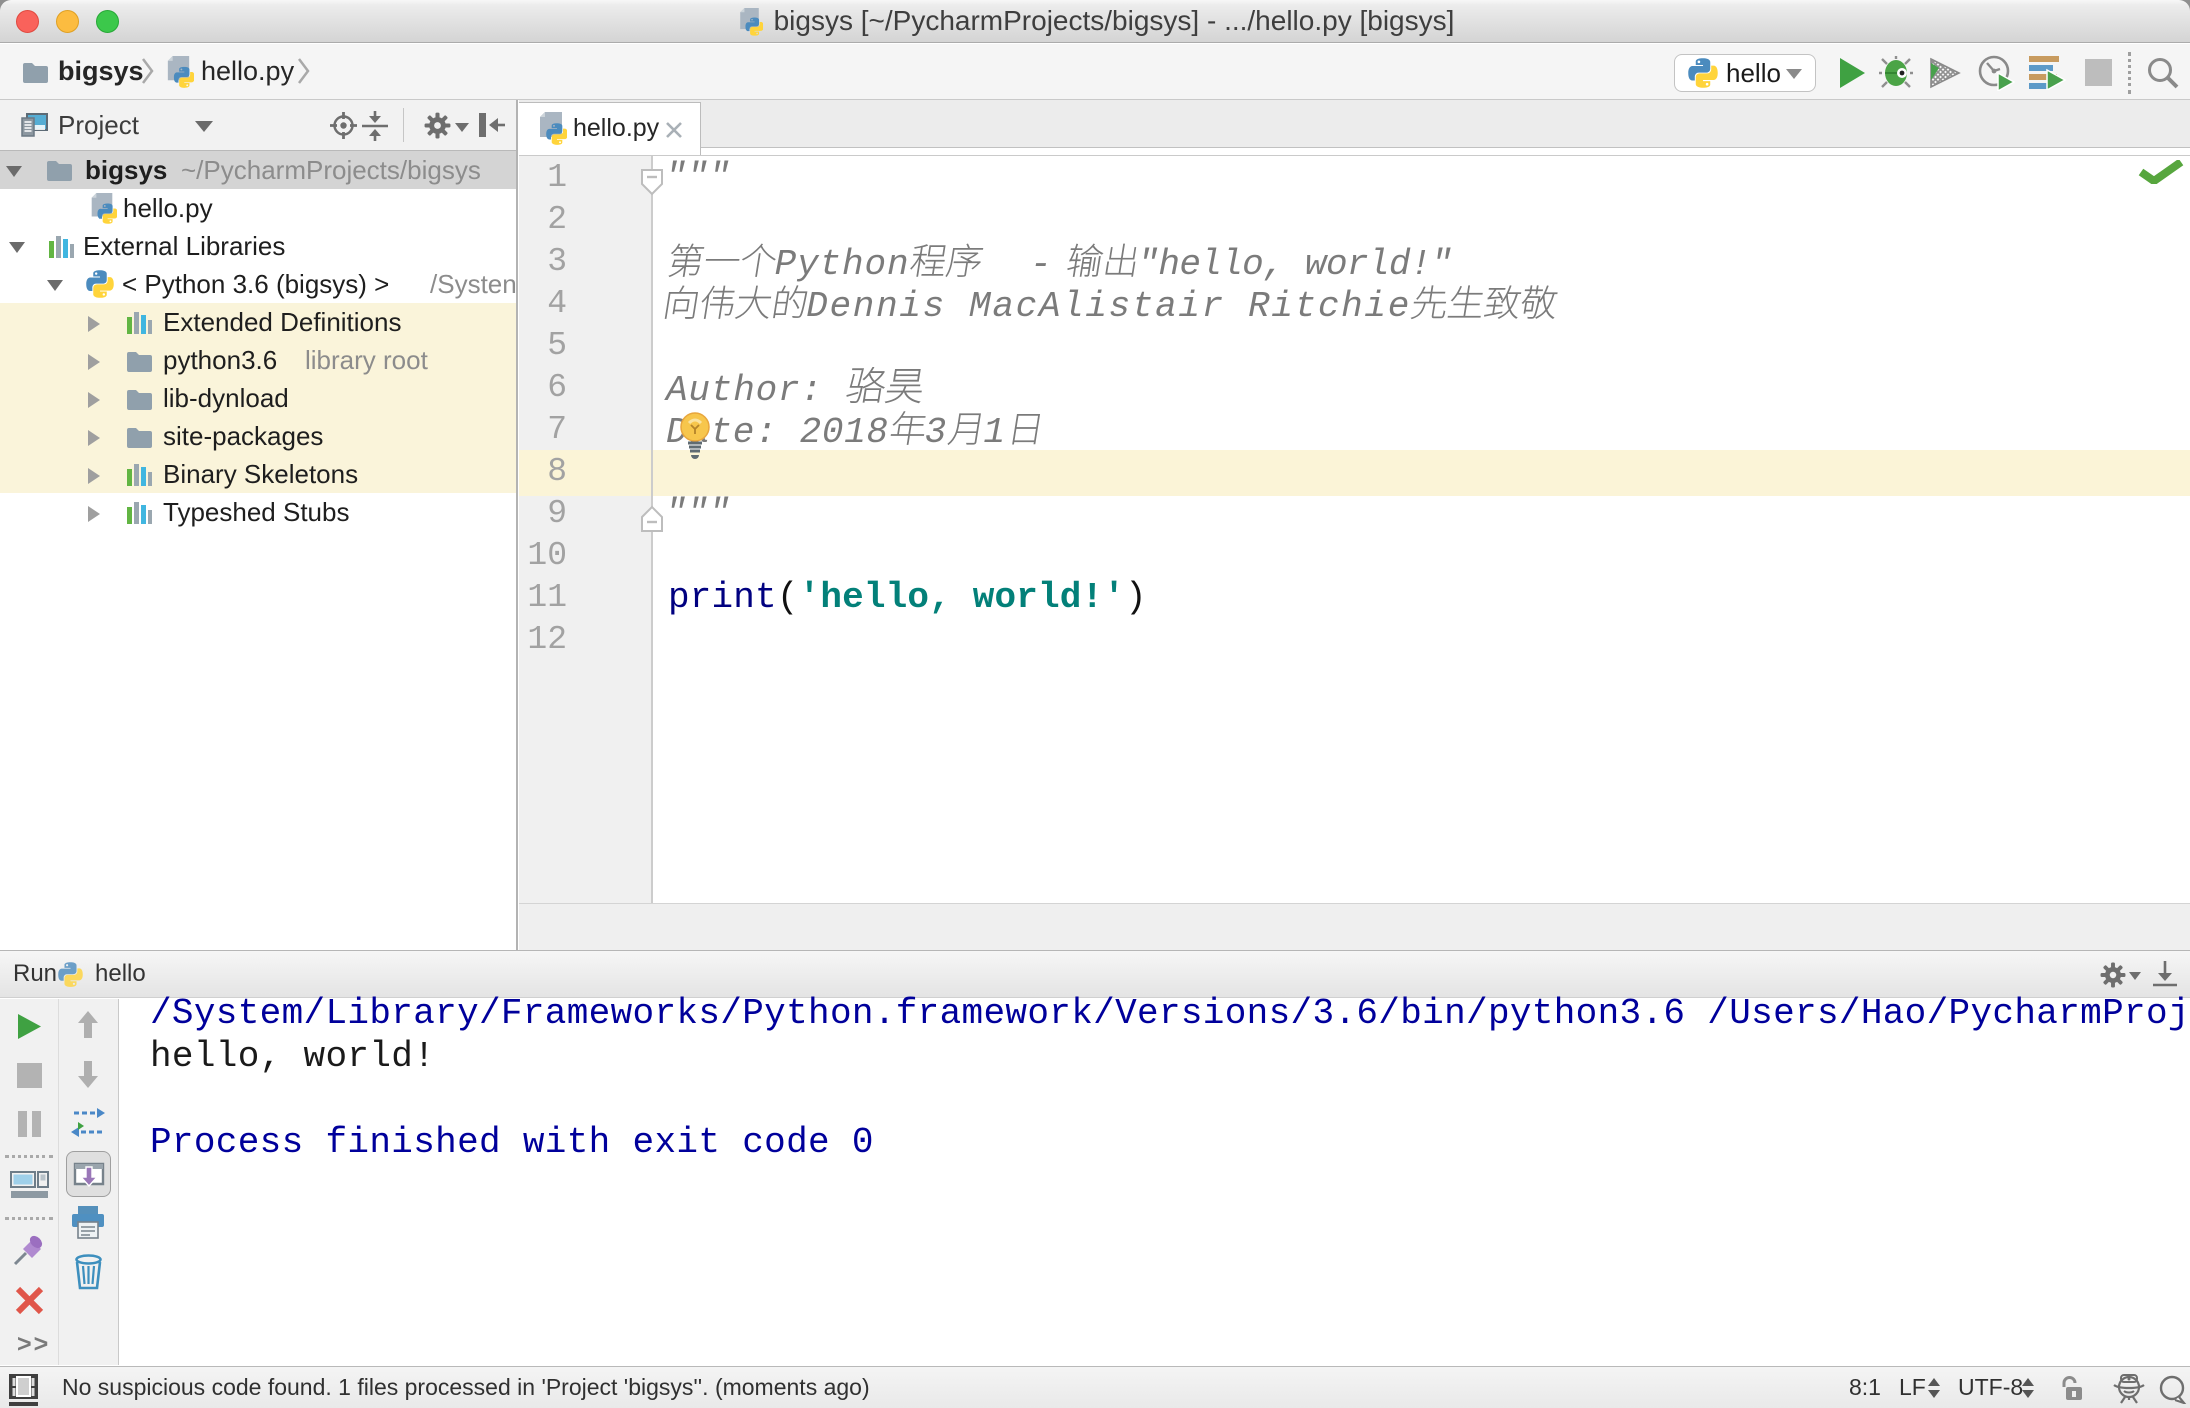  I want to click on svg-text: Author:, so click(743, 389).